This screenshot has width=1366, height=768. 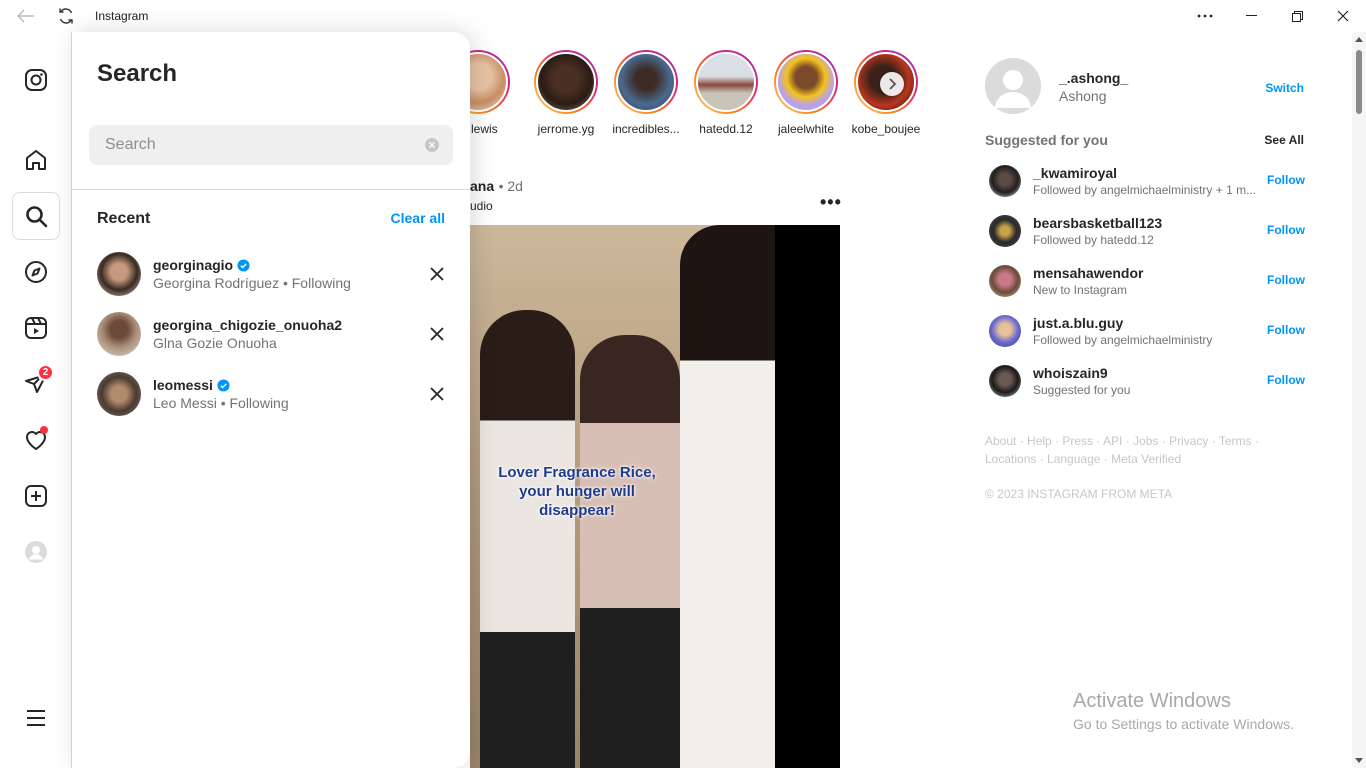 What do you see at coordinates (137, 73) in the screenshot?
I see `search-panel-title: Search` at bounding box center [137, 73].